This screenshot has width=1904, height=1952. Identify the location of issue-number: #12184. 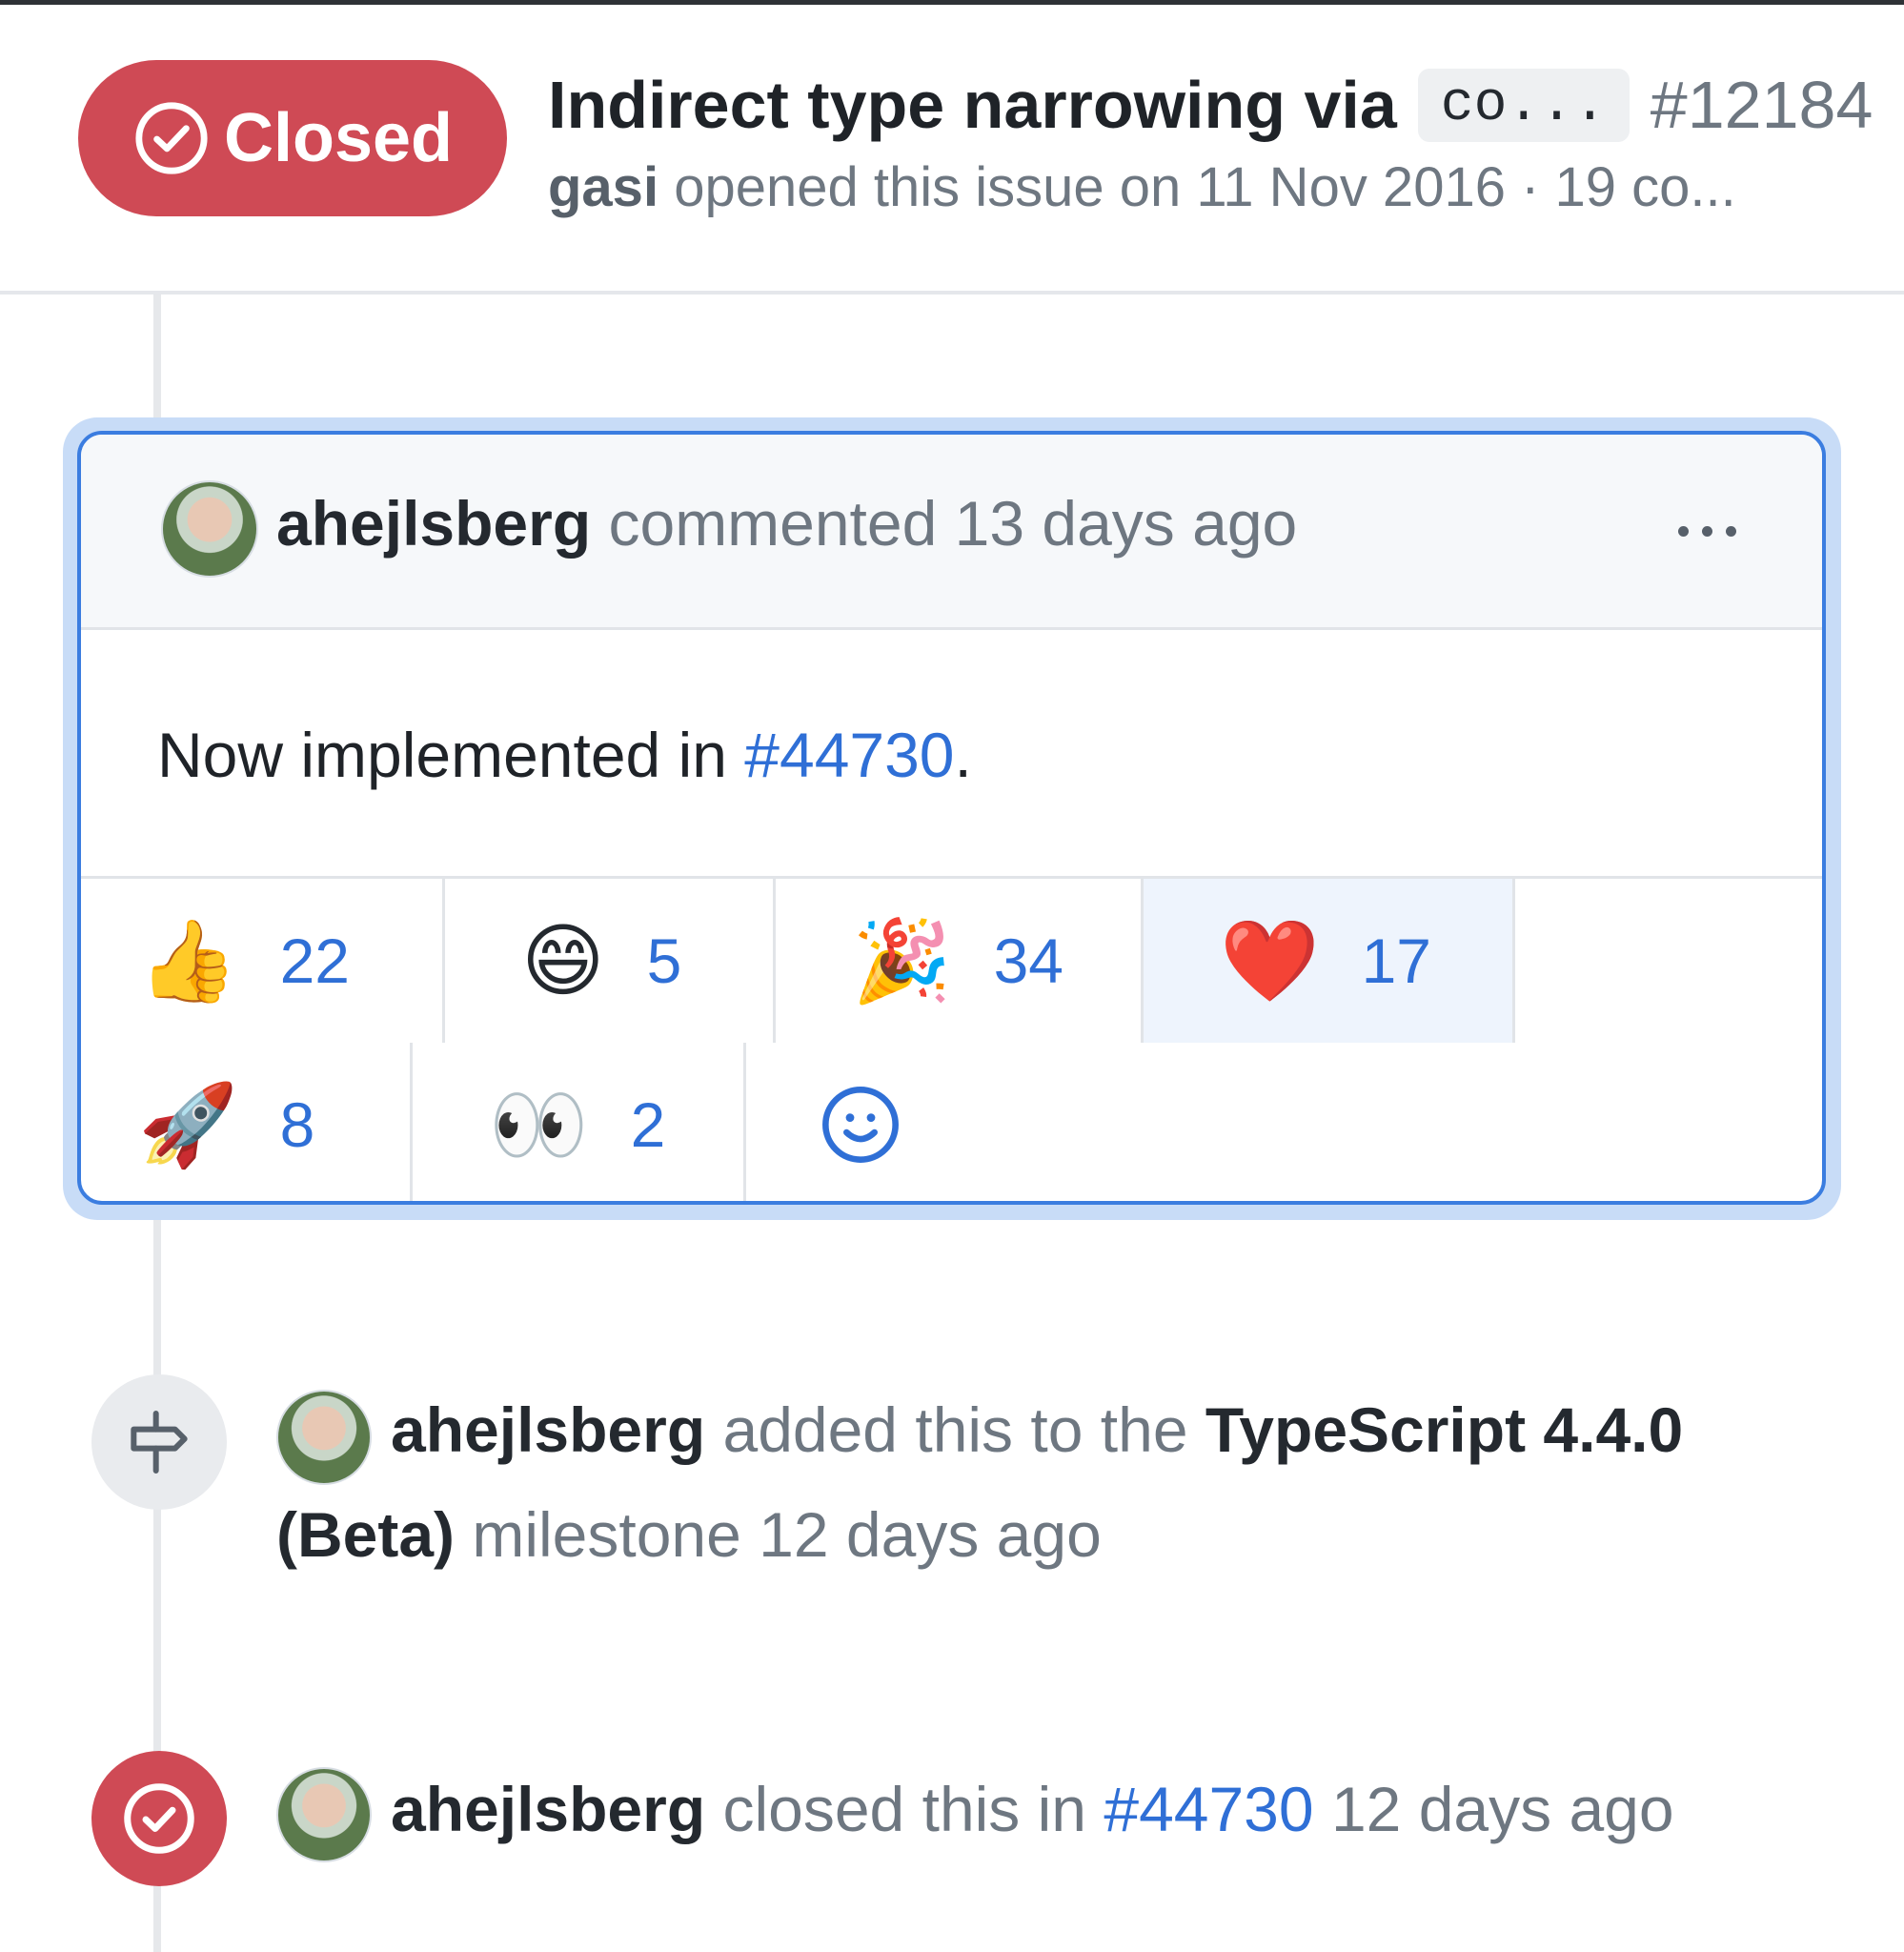
(1762, 105).